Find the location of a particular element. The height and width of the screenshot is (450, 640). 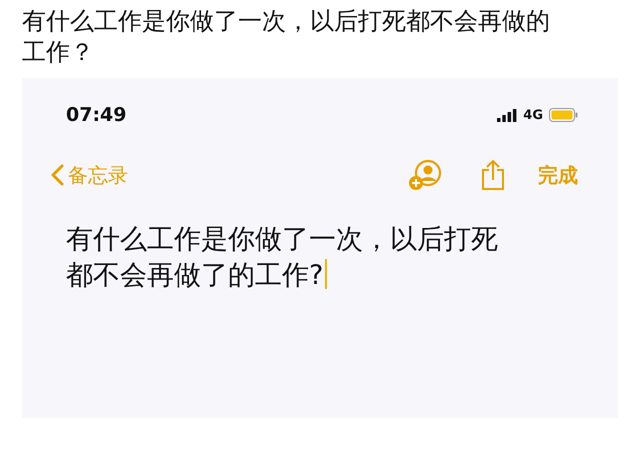

signal-icon is located at coordinates (507, 115).